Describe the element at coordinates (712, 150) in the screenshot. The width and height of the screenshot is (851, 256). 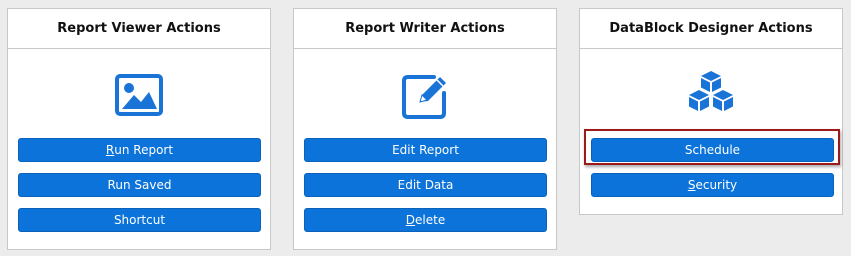
I see `schedule-button: Schedule` at that location.